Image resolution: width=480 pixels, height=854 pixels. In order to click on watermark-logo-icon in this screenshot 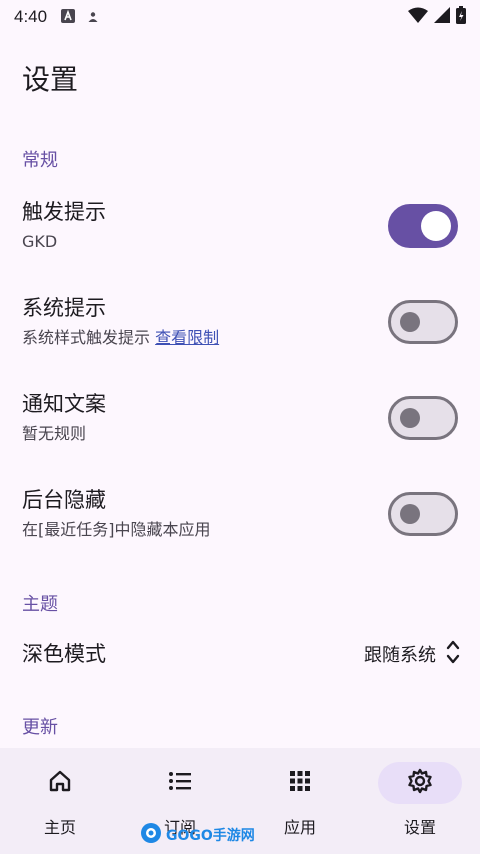, I will do `click(151, 835)`.